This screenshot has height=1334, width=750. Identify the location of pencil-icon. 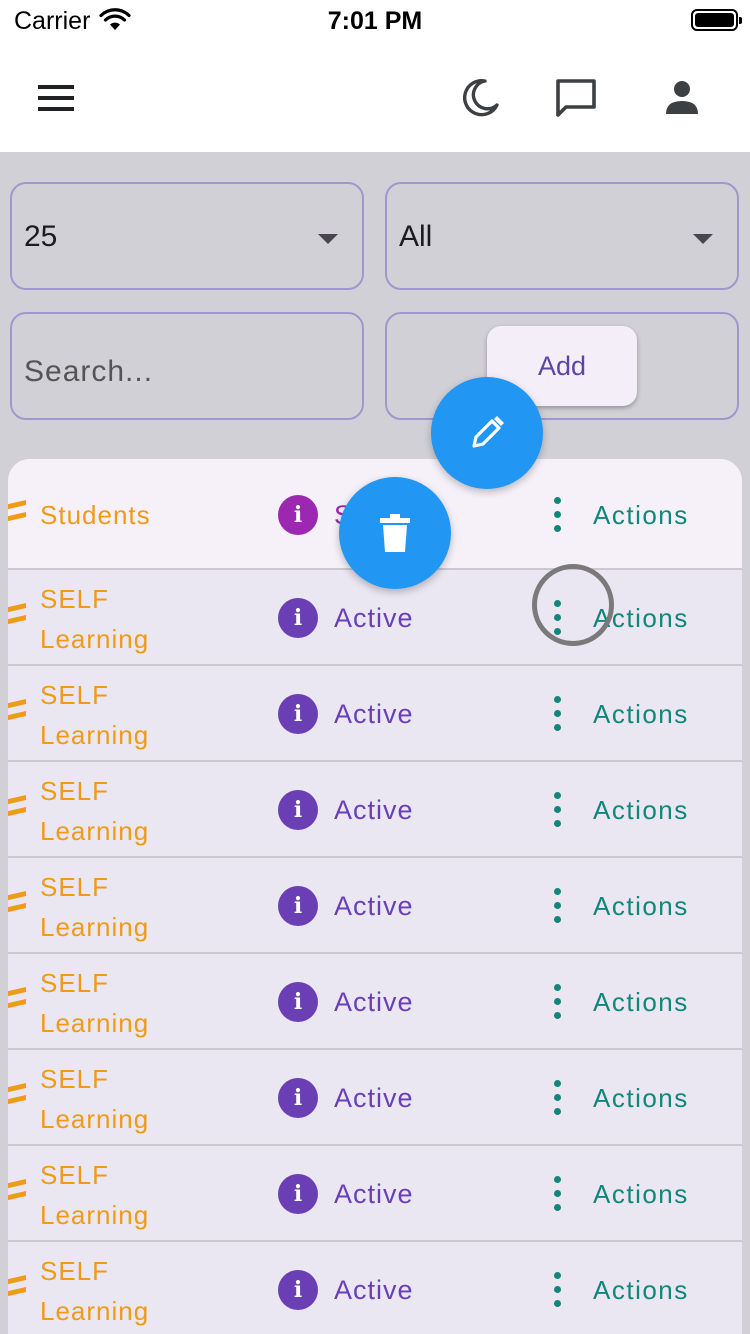
(488, 432).